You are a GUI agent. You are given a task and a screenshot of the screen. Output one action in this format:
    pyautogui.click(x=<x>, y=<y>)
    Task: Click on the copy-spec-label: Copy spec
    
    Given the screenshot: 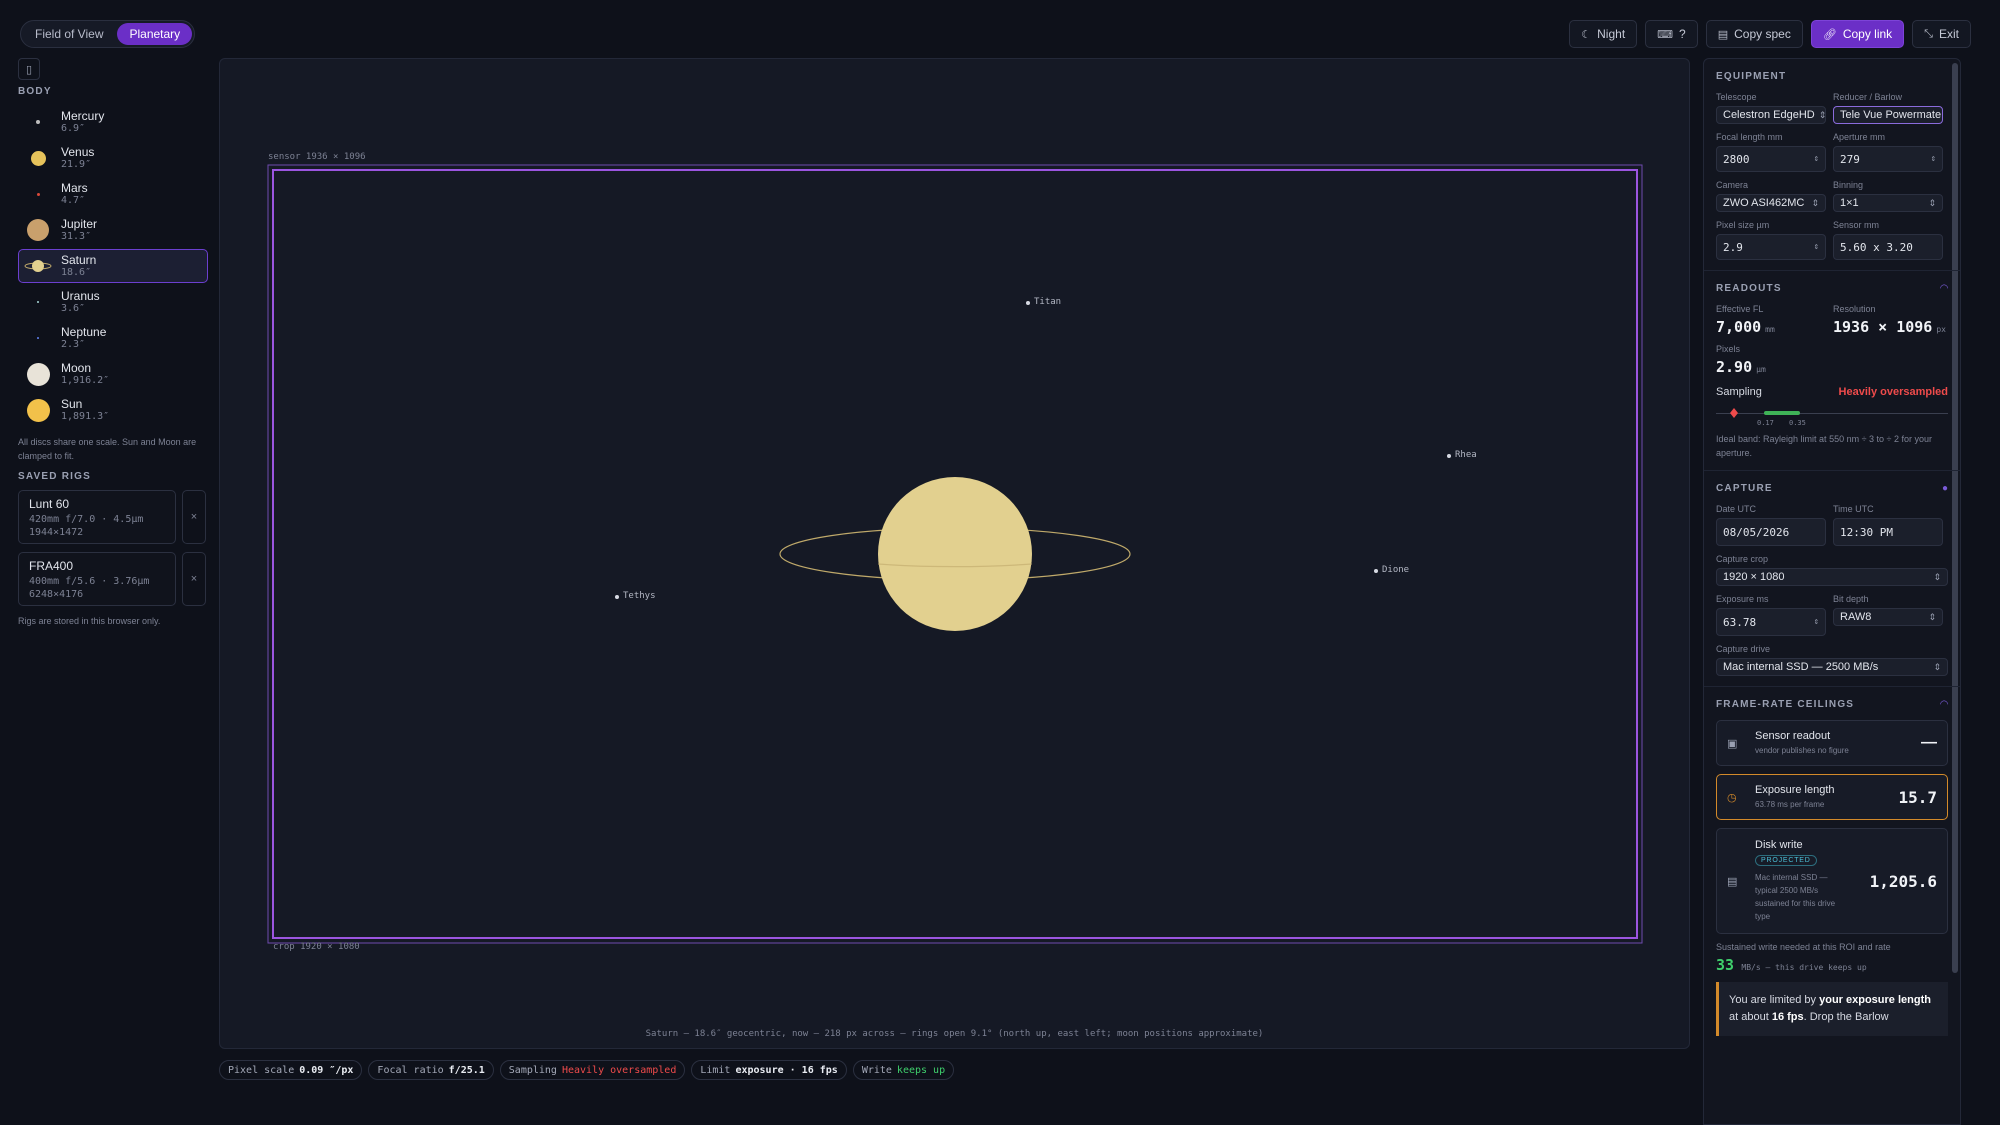 What is the action you would take?
    pyautogui.click(x=1762, y=34)
    